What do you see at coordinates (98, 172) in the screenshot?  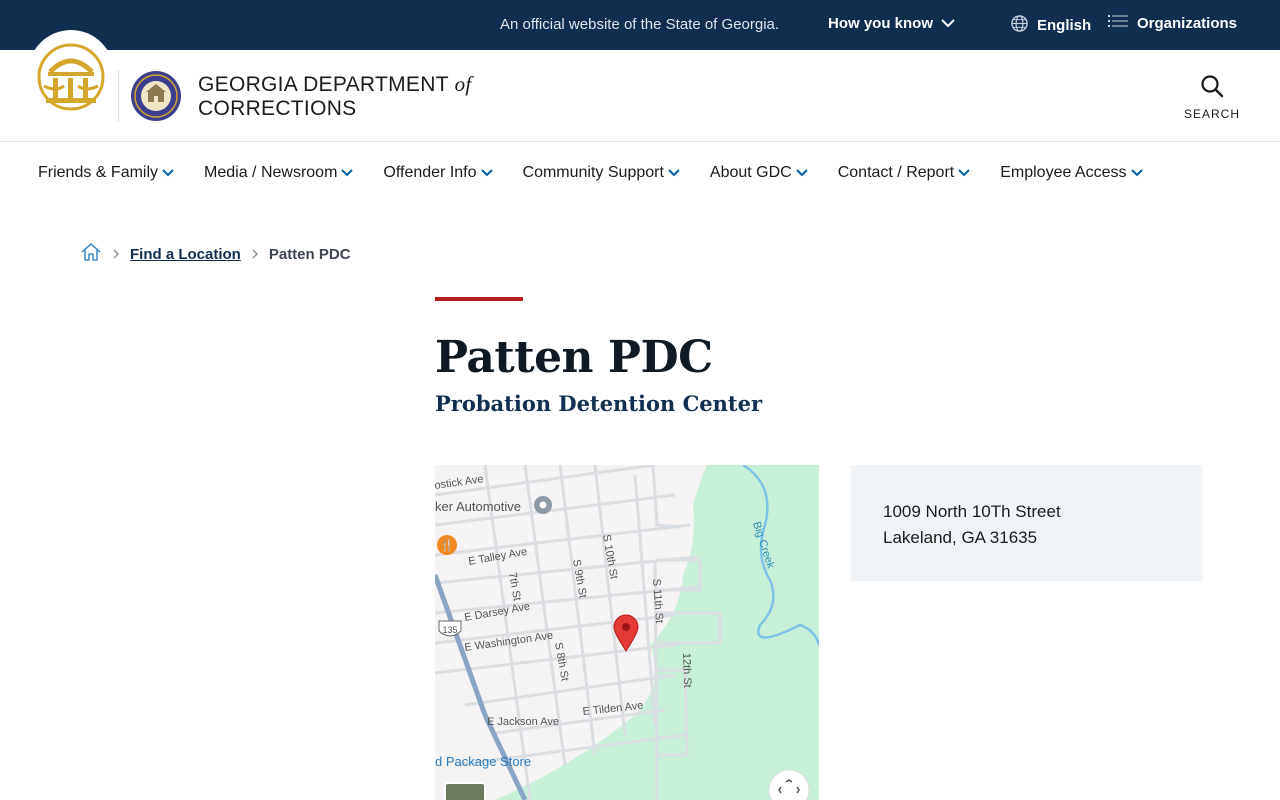 I see `nav-item-label: Friends & Family` at bounding box center [98, 172].